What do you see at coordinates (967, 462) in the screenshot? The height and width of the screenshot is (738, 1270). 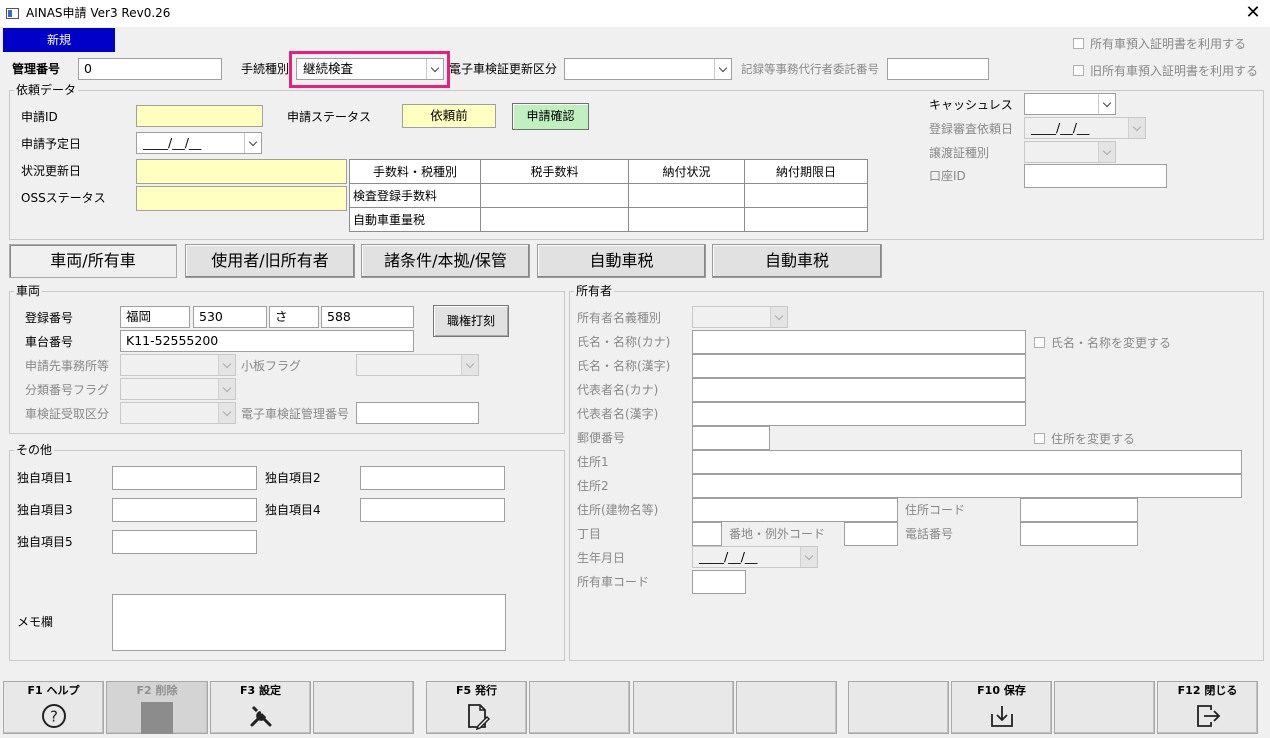 I see `jusho1-input` at bounding box center [967, 462].